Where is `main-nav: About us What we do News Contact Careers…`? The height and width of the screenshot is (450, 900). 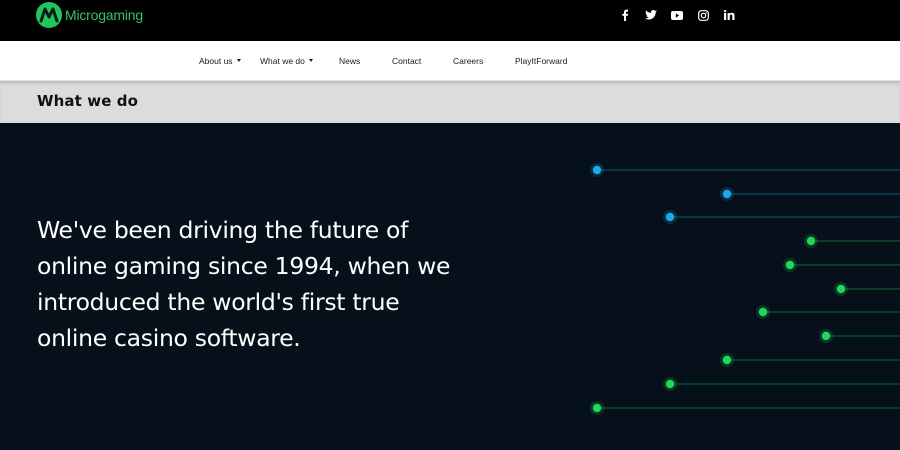
main-nav: About us What we do News Contact Careers… is located at coordinates (450, 61).